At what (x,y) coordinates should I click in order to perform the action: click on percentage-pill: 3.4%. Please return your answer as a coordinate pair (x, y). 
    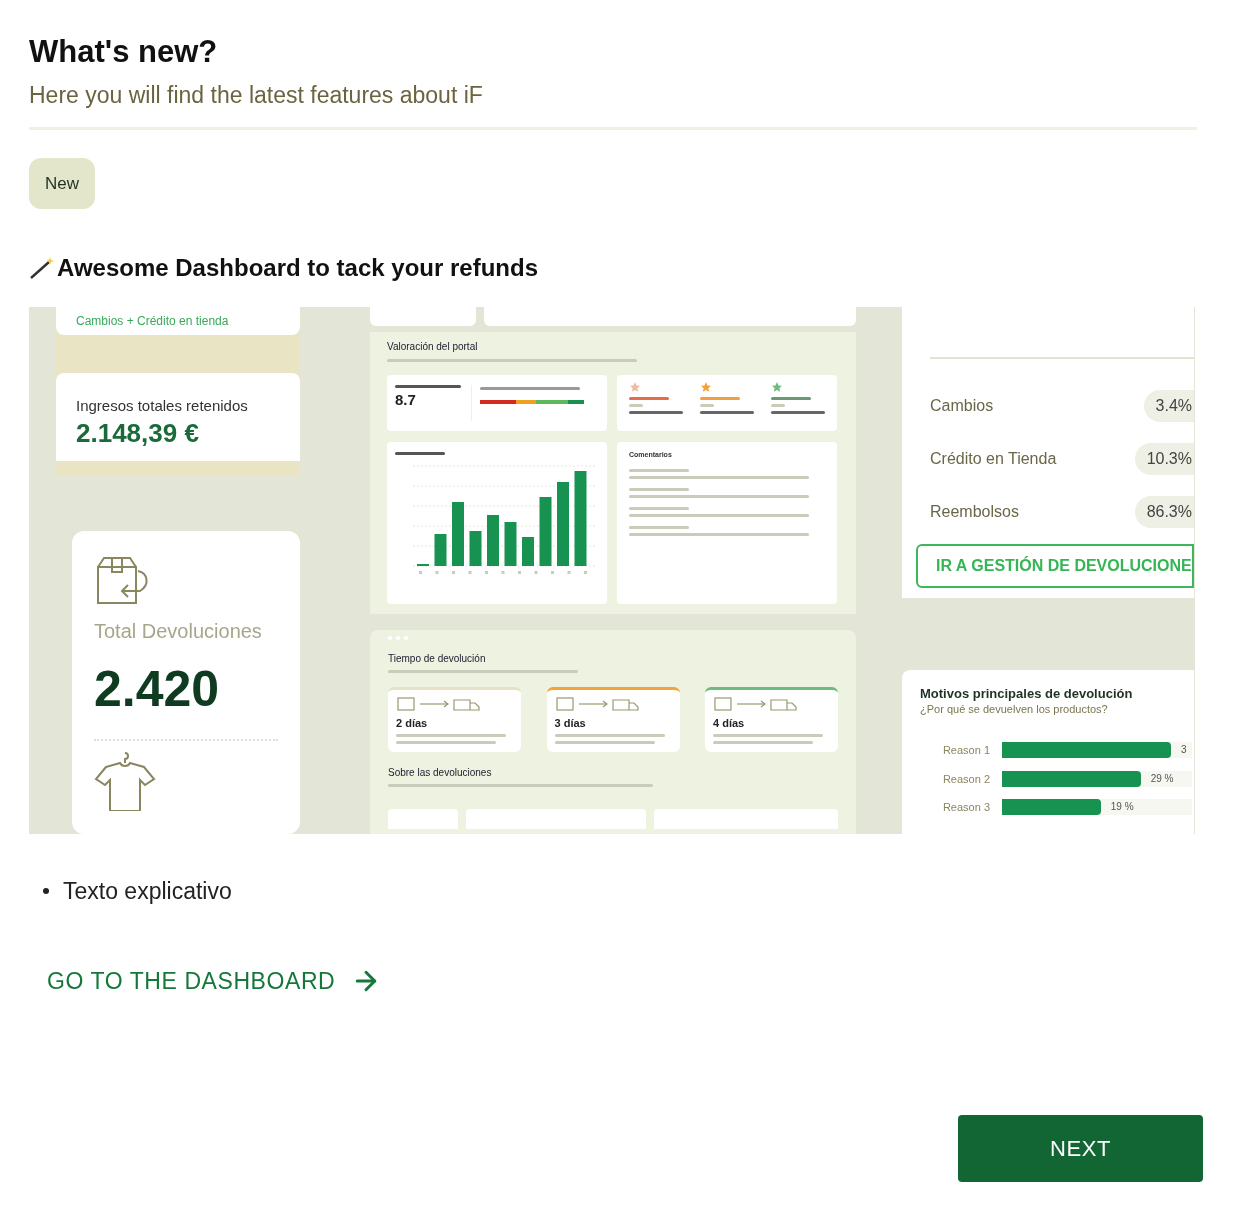
    Looking at the image, I should click on (1168, 405).